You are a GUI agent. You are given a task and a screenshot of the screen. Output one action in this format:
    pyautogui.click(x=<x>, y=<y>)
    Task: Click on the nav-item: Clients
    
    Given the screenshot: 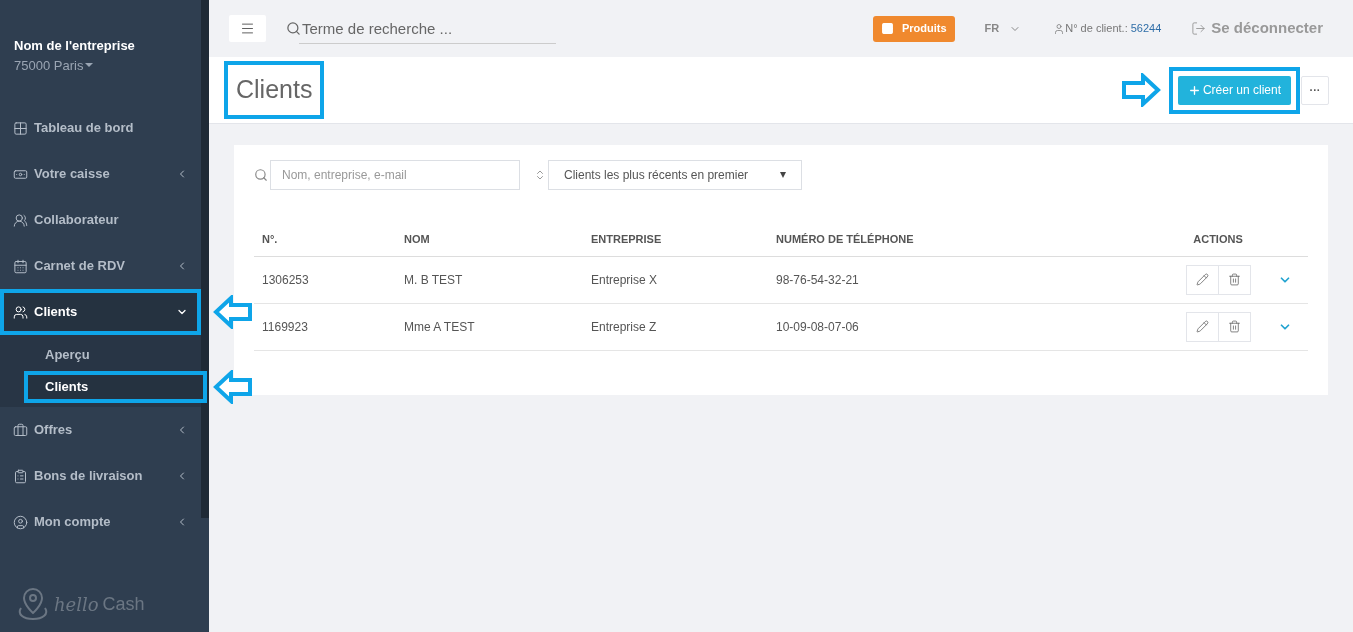 What is the action you would take?
    pyautogui.click(x=100, y=312)
    